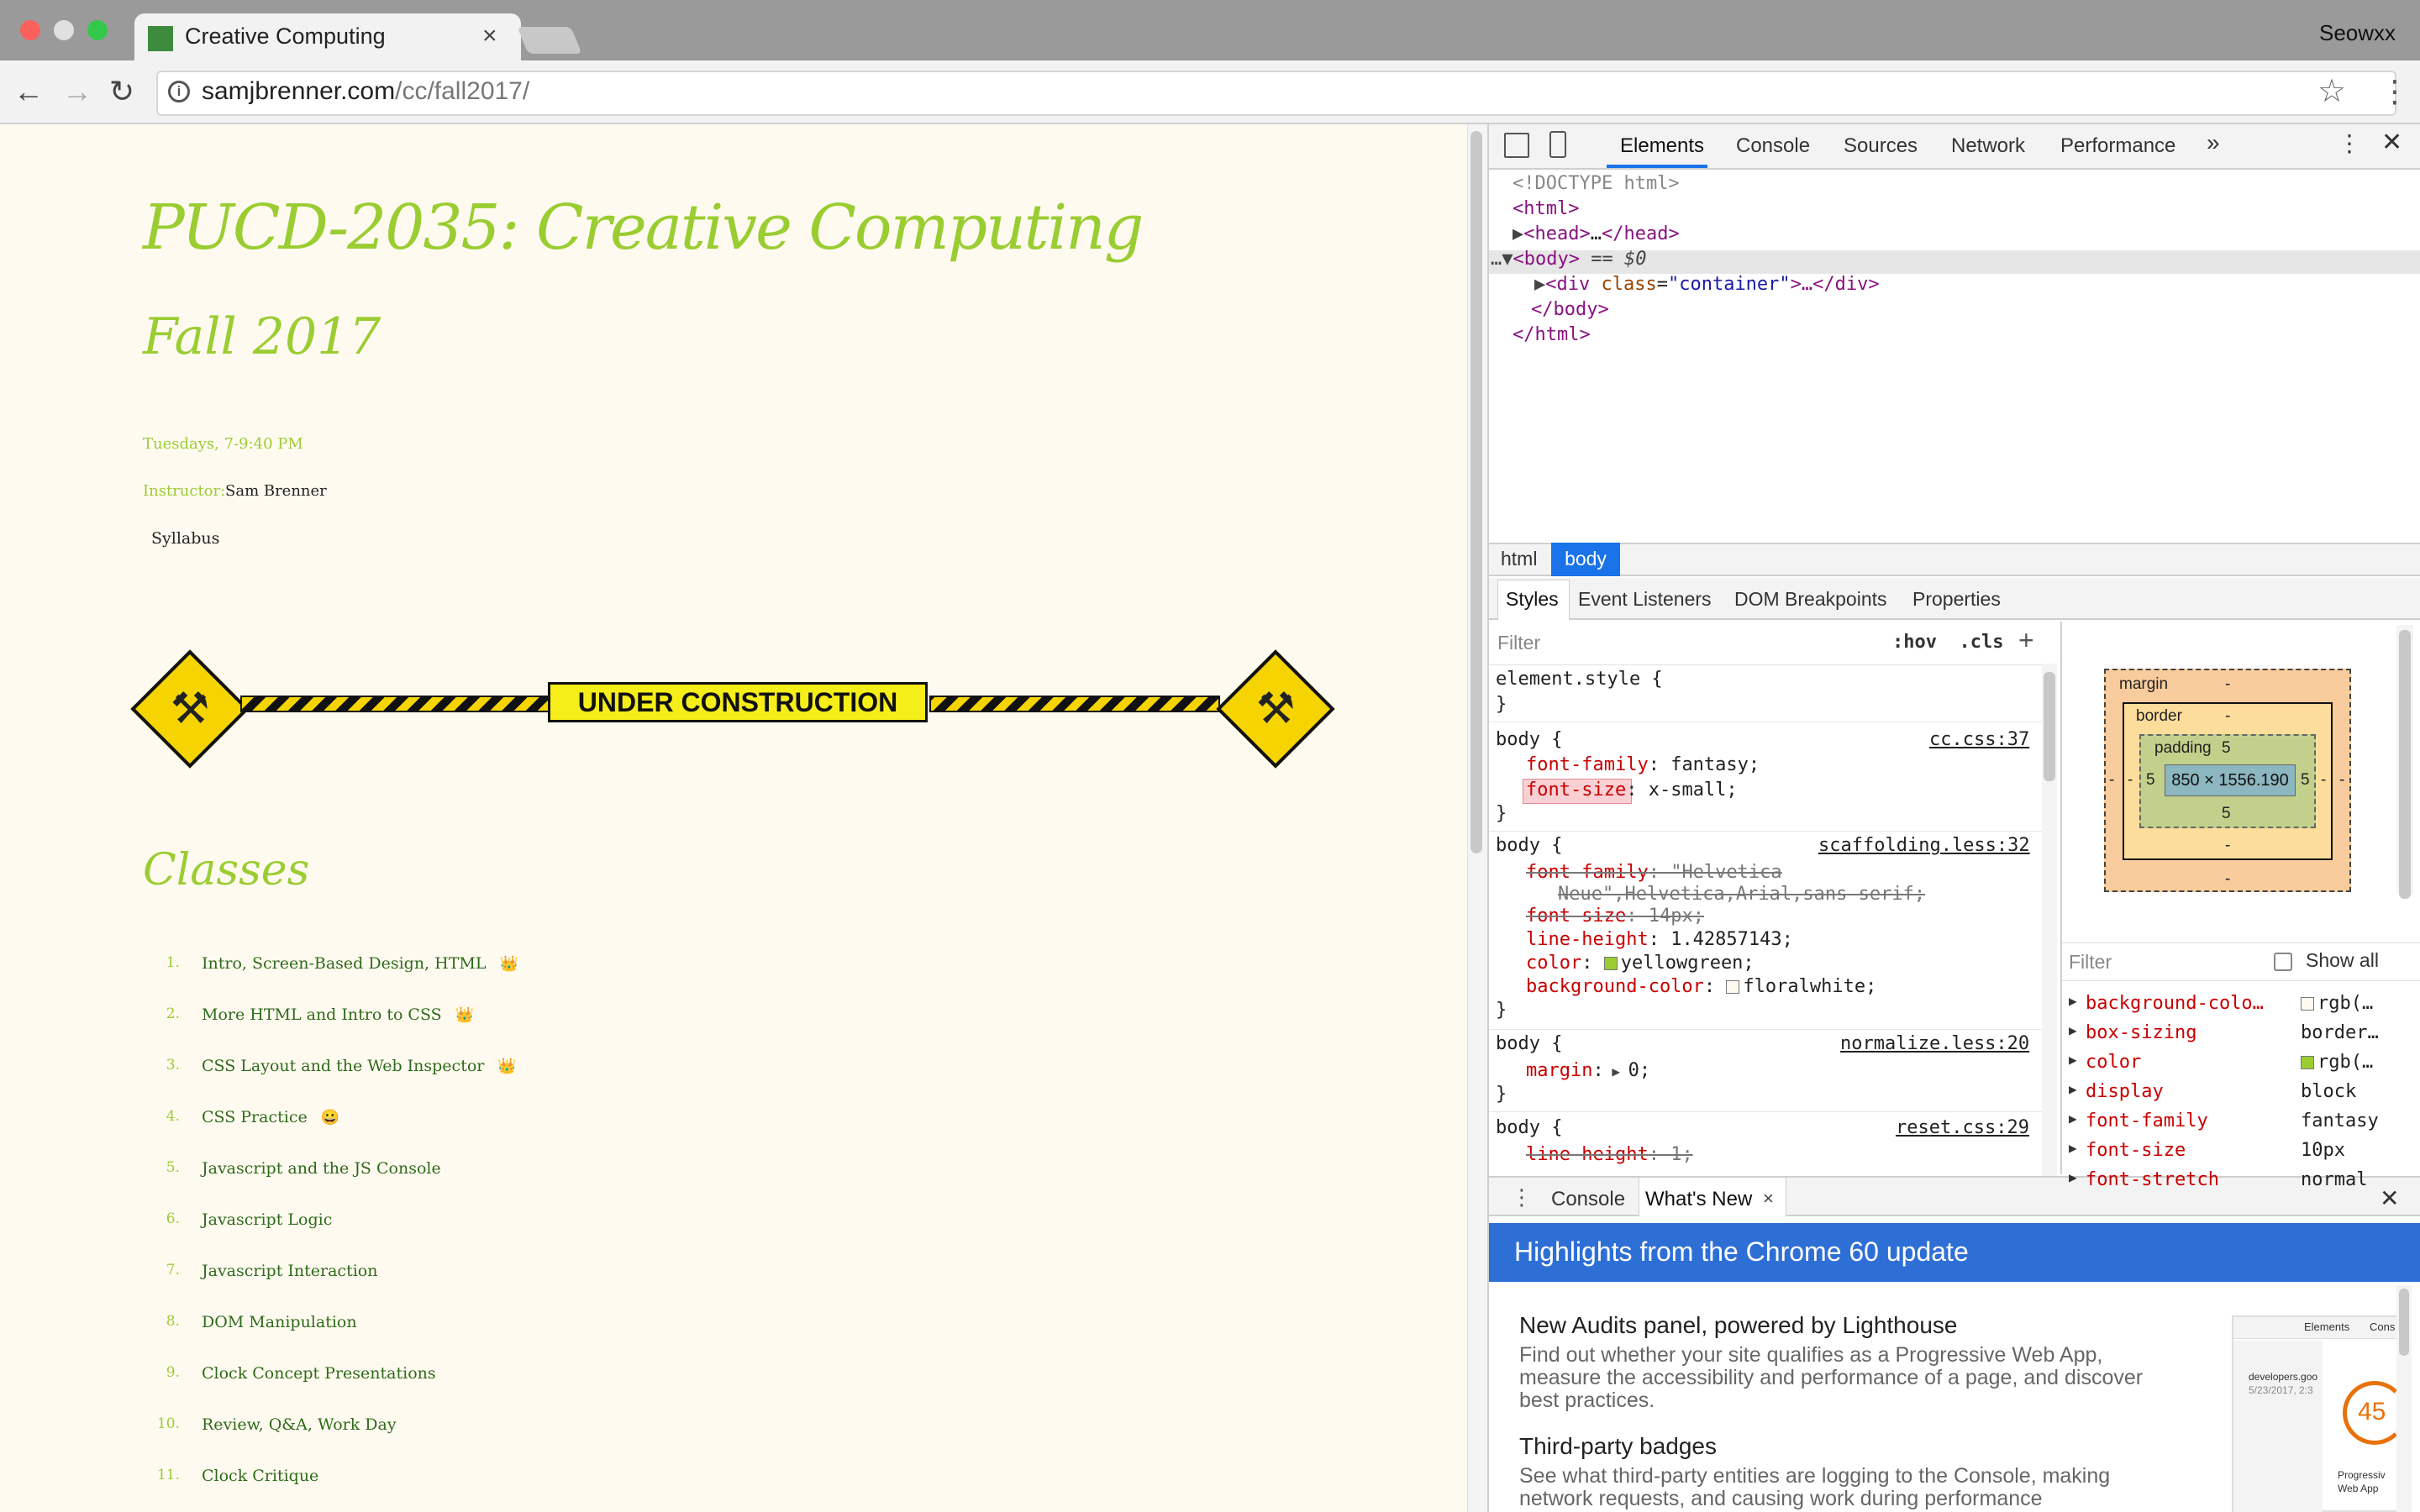 The width and height of the screenshot is (2420, 1512). Describe the element at coordinates (1924, 845) in the screenshot. I see `rule-source-link: scaffolding.less:32` at that location.